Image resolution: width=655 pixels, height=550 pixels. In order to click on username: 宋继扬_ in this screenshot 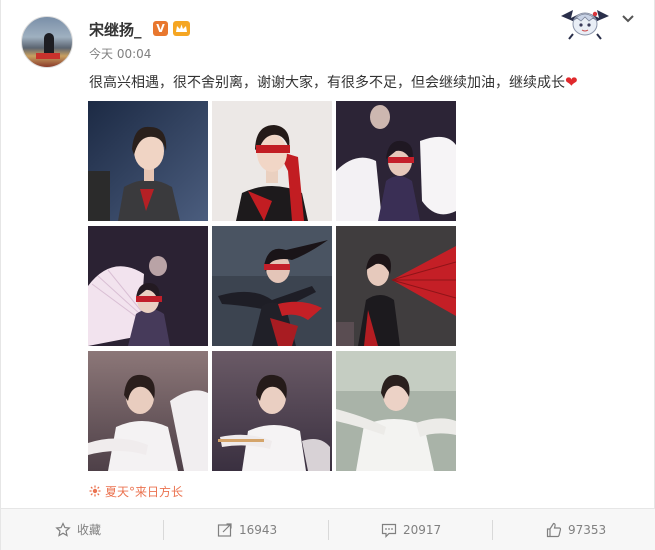, I will do `click(115, 29)`.